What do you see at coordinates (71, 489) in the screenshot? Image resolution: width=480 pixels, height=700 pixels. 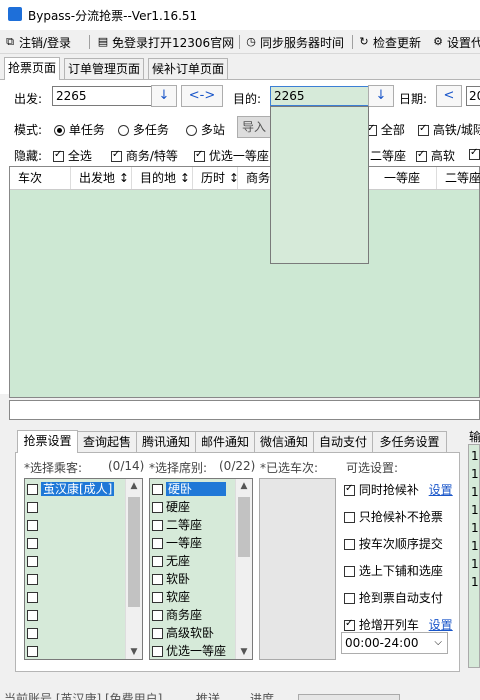 I see `list-item: 茧汉康[成人]` at bounding box center [71, 489].